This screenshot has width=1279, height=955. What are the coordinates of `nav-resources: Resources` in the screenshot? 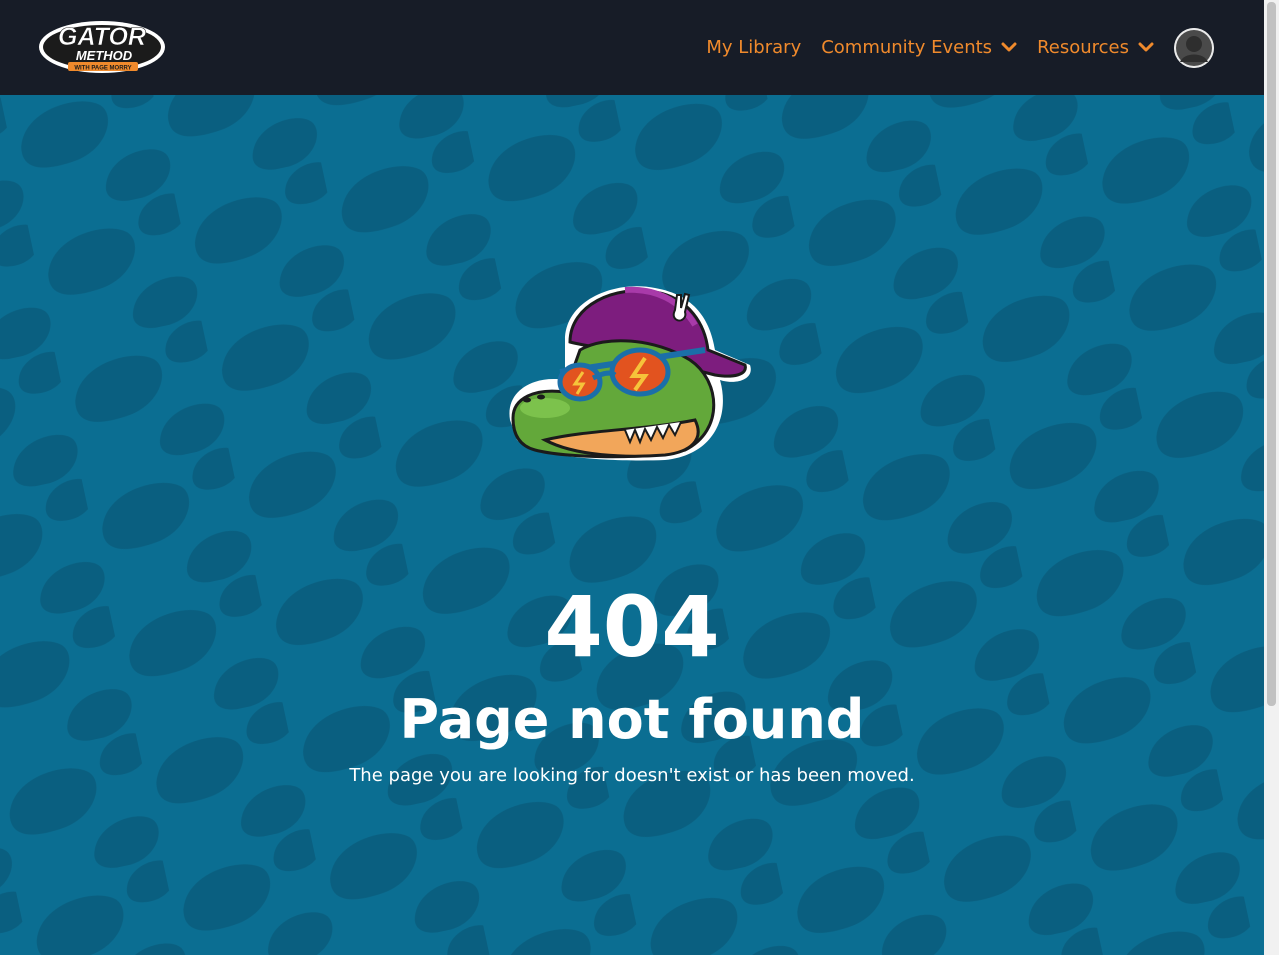 It's located at (1095, 47).